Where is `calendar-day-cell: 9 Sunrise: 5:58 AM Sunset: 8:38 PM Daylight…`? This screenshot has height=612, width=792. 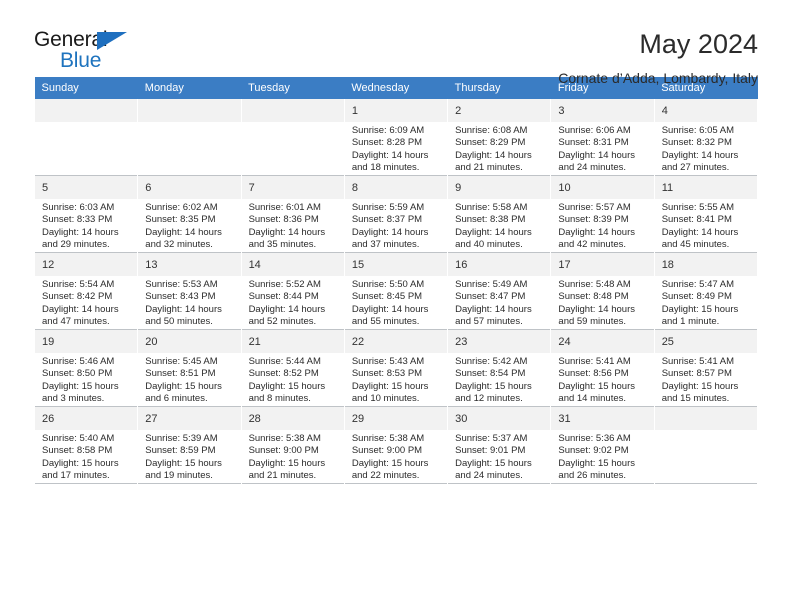 calendar-day-cell: 9 Sunrise: 5:58 AM Sunset: 8:38 PM Daylight… is located at coordinates (499, 214).